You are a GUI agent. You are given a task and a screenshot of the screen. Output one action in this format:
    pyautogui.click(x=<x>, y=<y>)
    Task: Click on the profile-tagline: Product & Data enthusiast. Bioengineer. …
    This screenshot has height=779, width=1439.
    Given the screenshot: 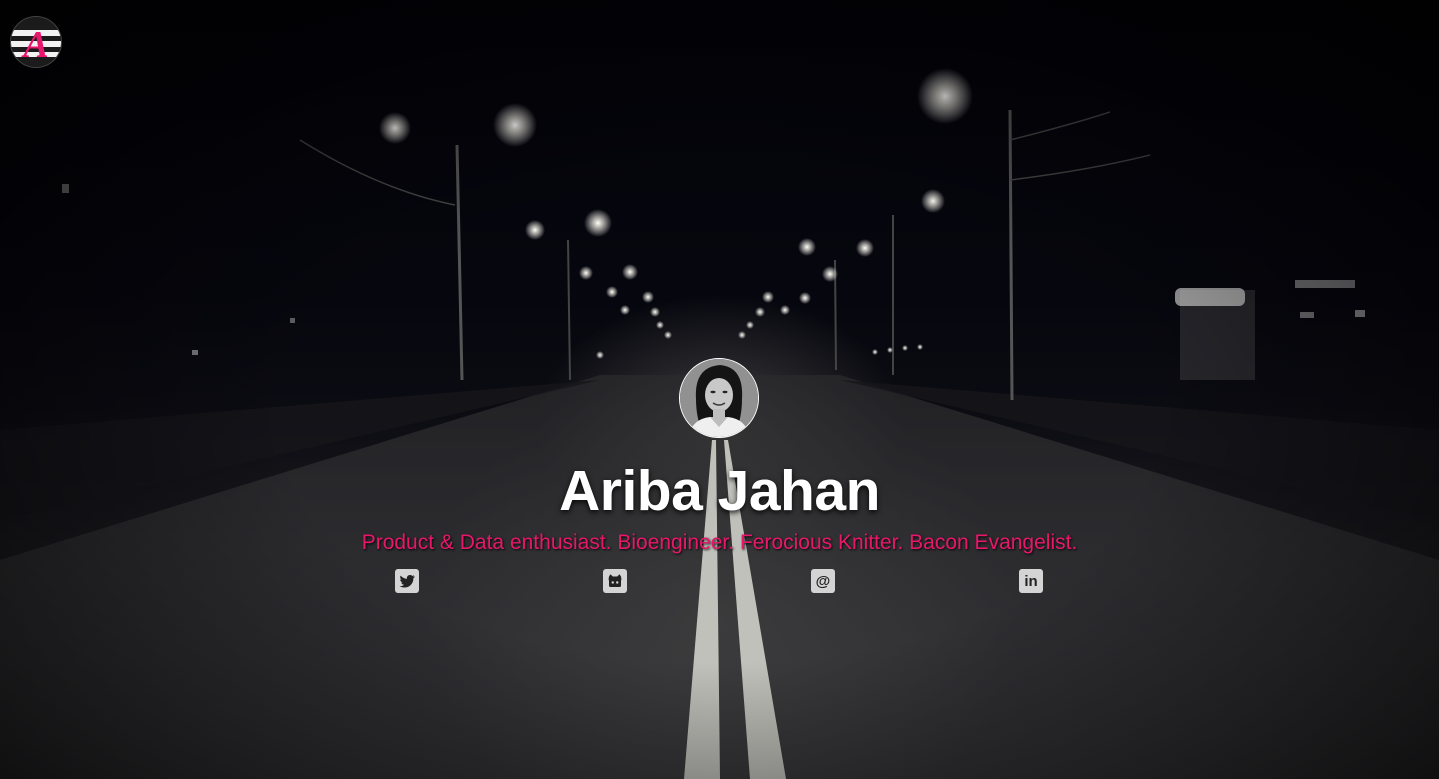 What is the action you would take?
    pyautogui.click(x=719, y=542)
    